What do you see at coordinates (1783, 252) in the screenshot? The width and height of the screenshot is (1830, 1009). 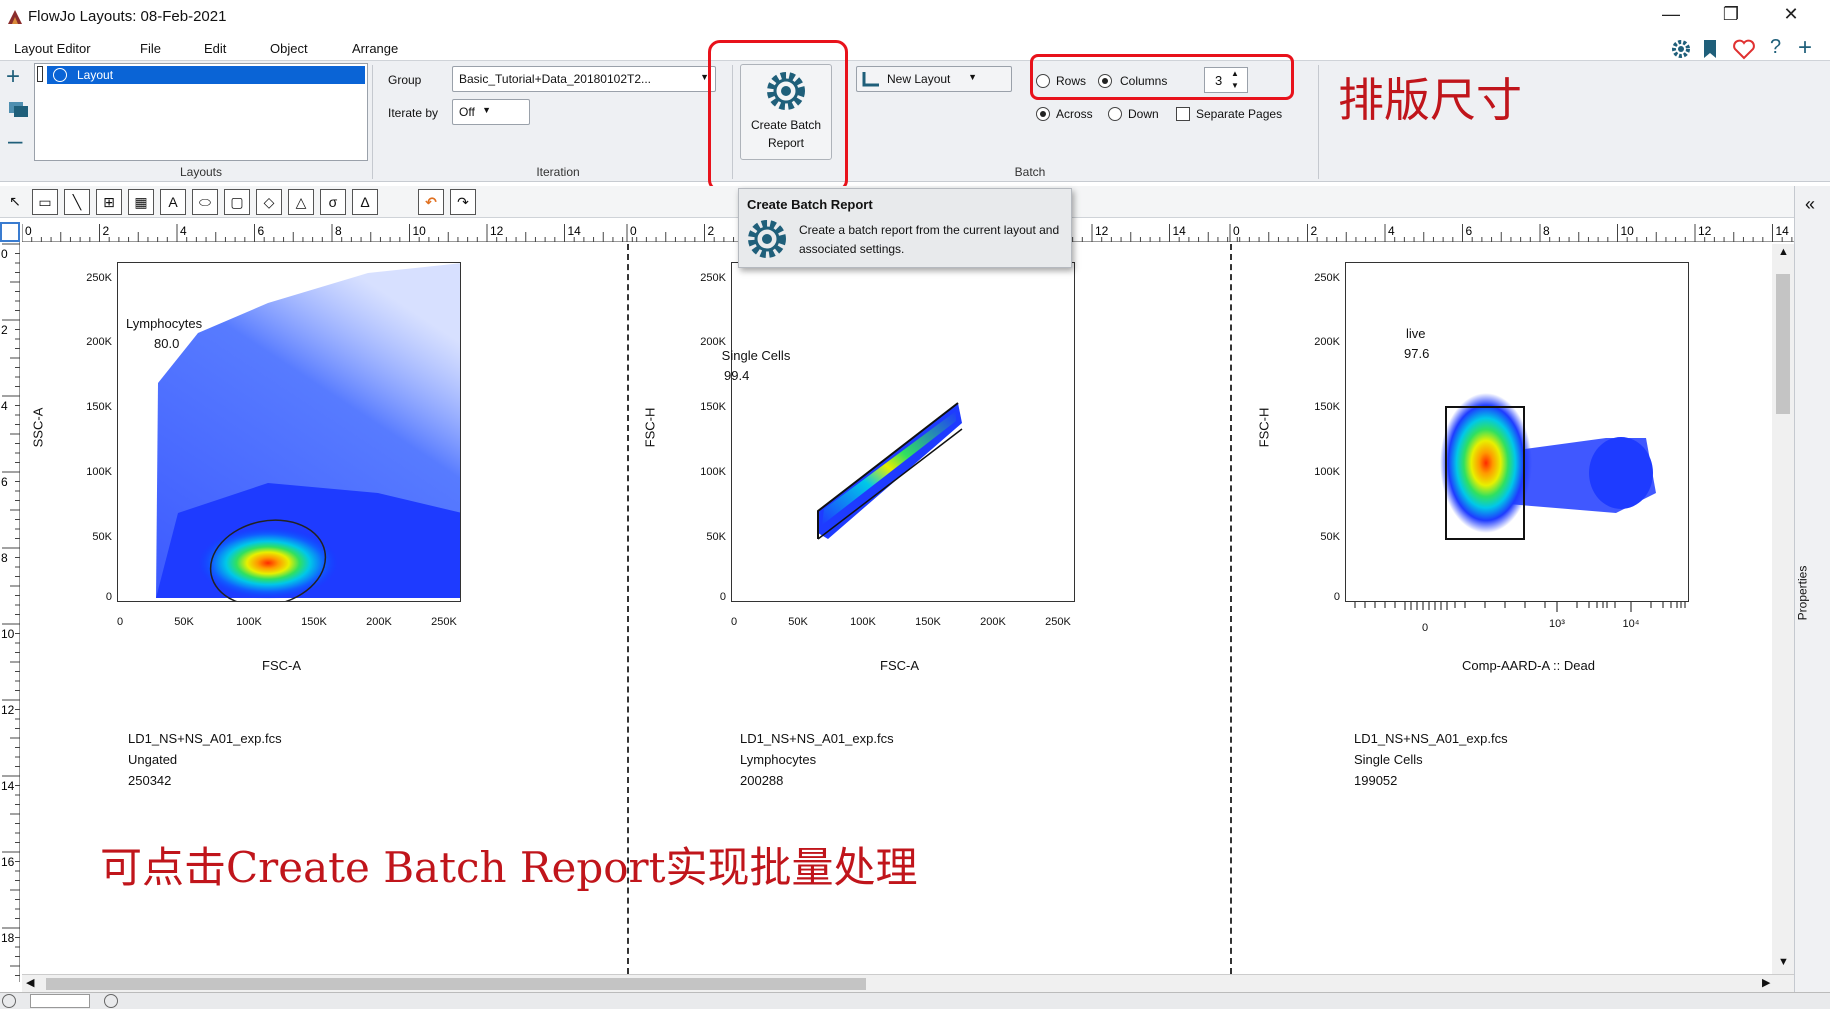 I see `scroll-up-icon: ▲` at bounding box center [1783, 252].